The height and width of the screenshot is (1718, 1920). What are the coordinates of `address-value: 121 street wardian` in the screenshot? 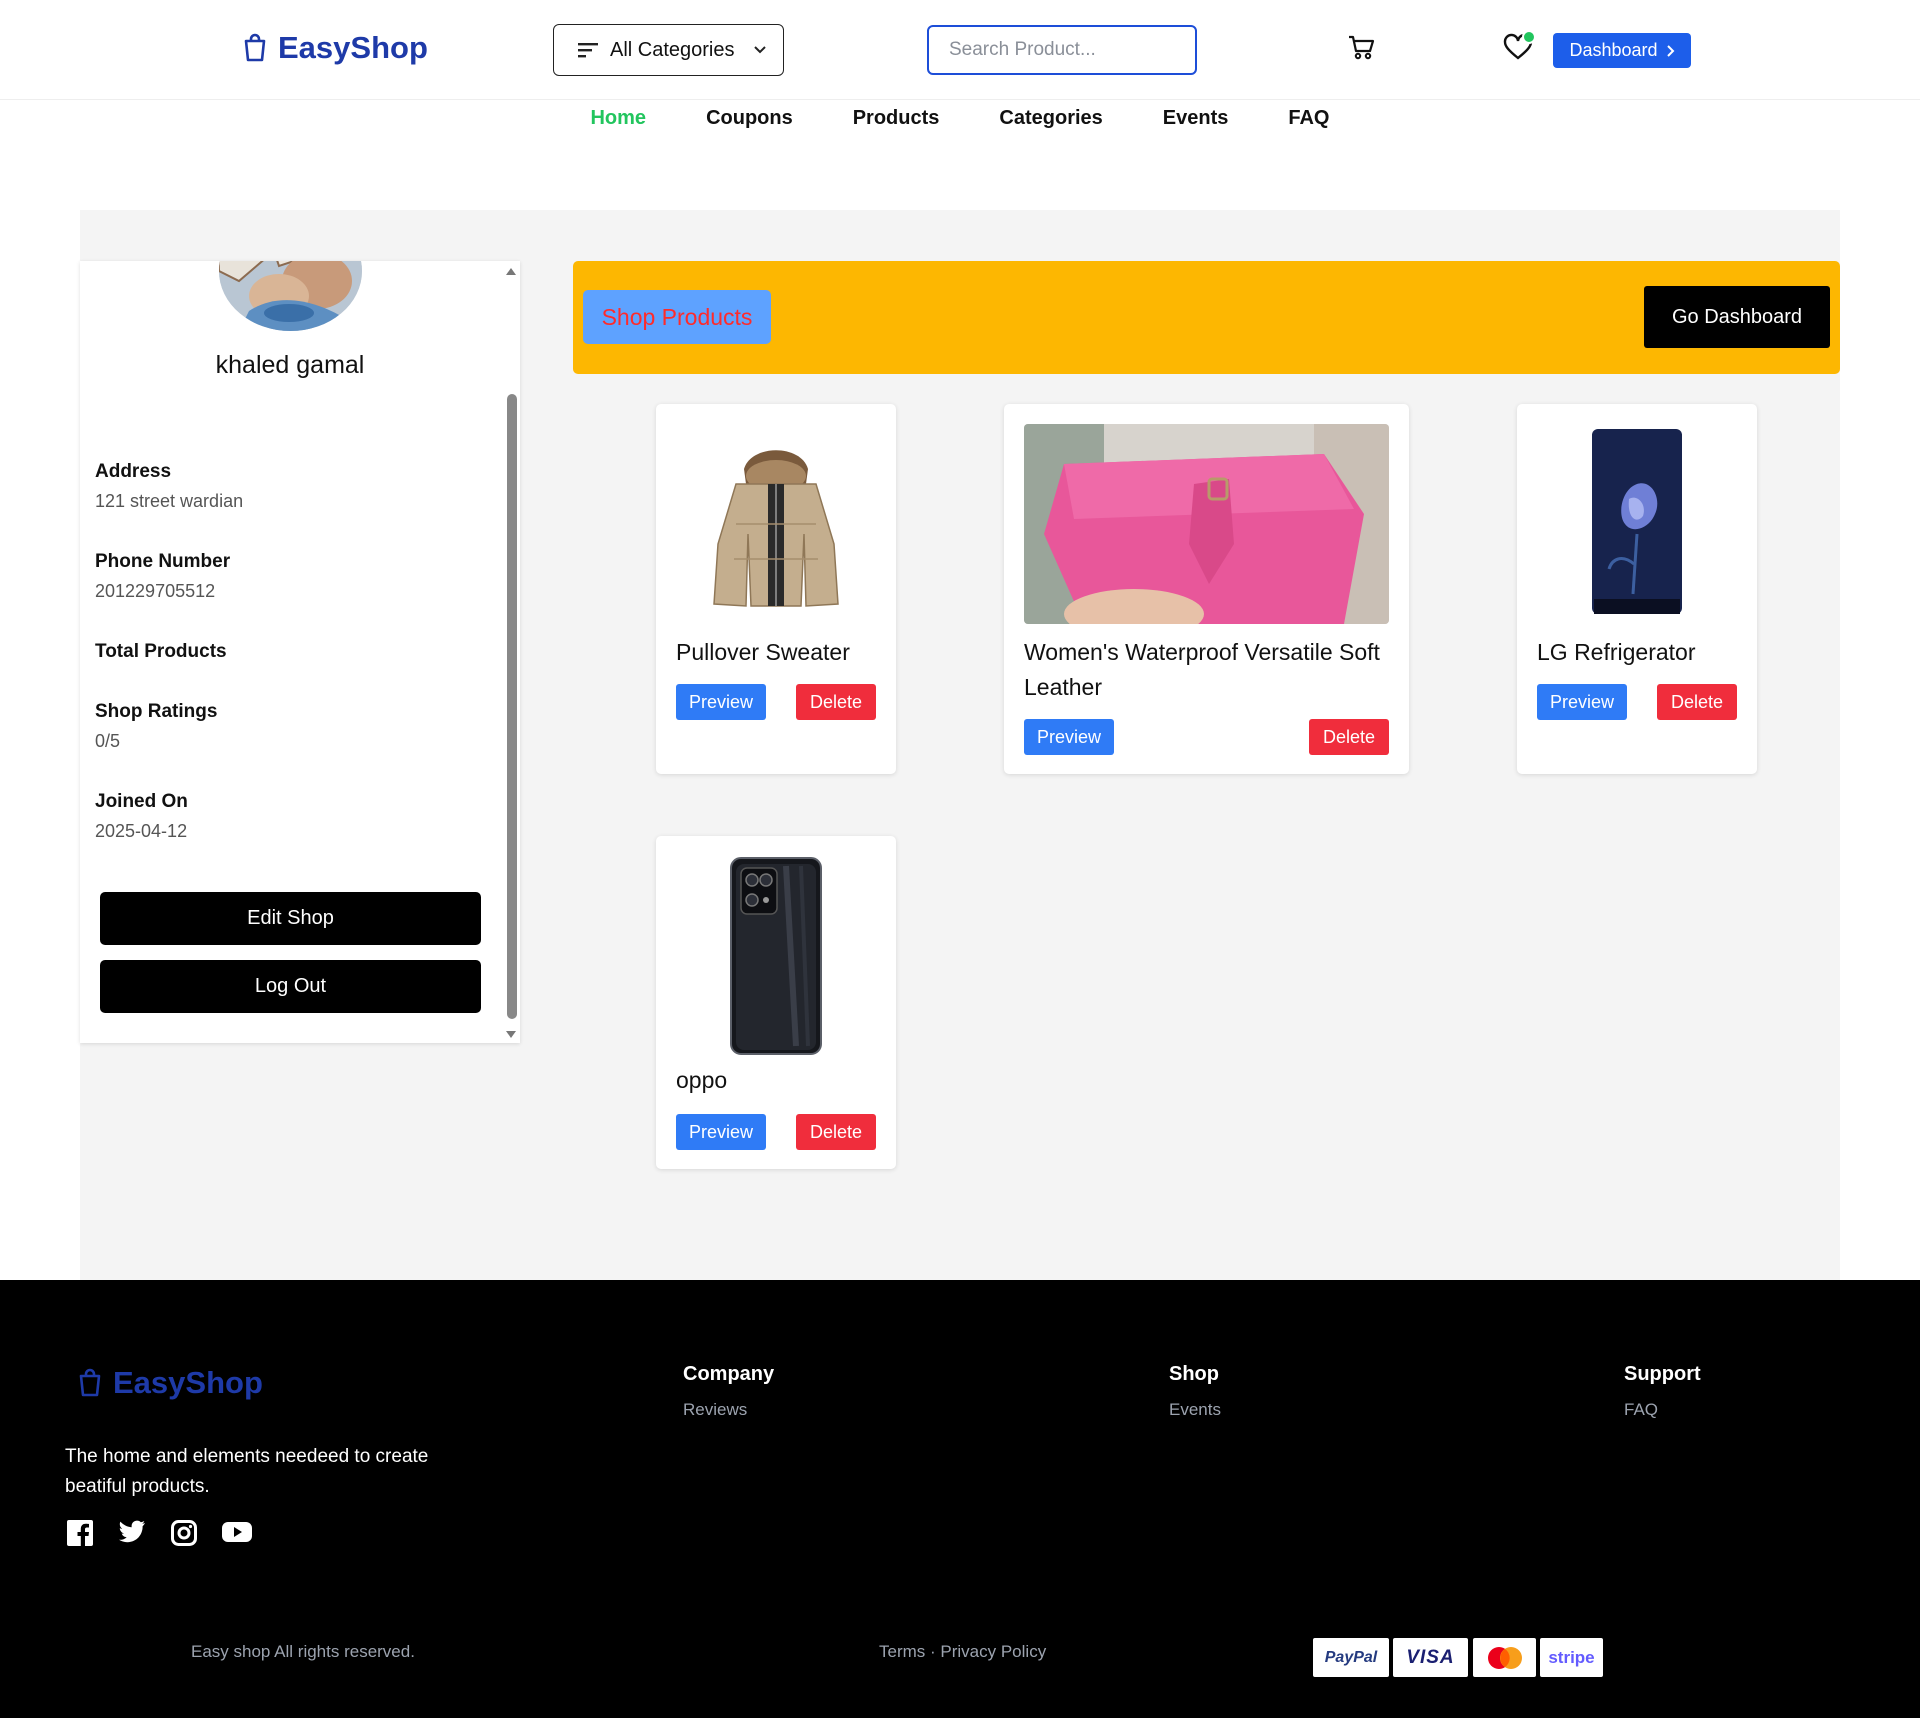 It's located at (169, 501).